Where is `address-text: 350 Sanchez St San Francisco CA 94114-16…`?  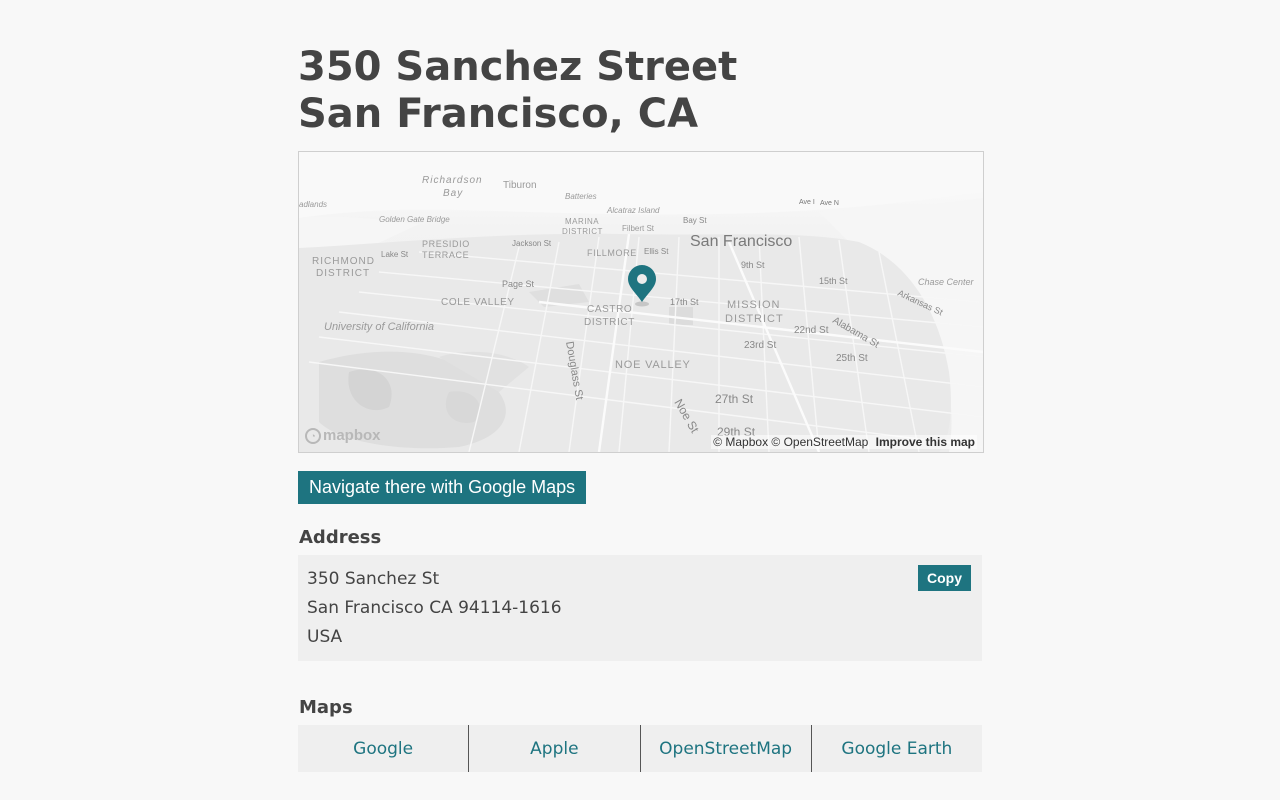 address-text: 350 Sanchez St San Francisco CA 94114-16… is located at coordinates (434, 608).